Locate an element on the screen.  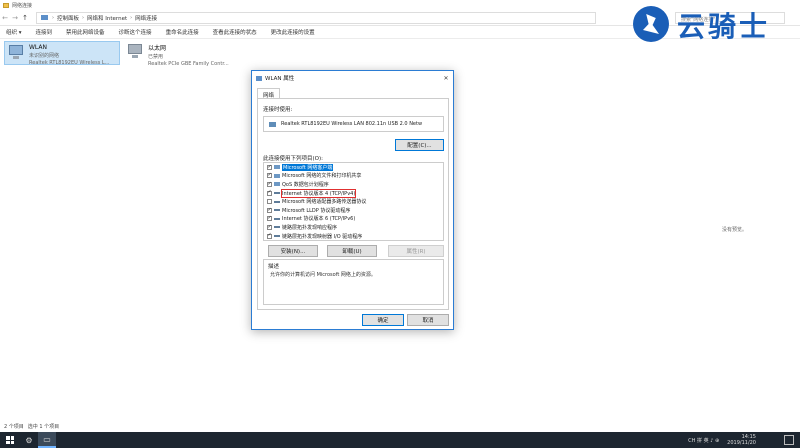
window-title: 网络连接 is located at coordinates (22, 5).